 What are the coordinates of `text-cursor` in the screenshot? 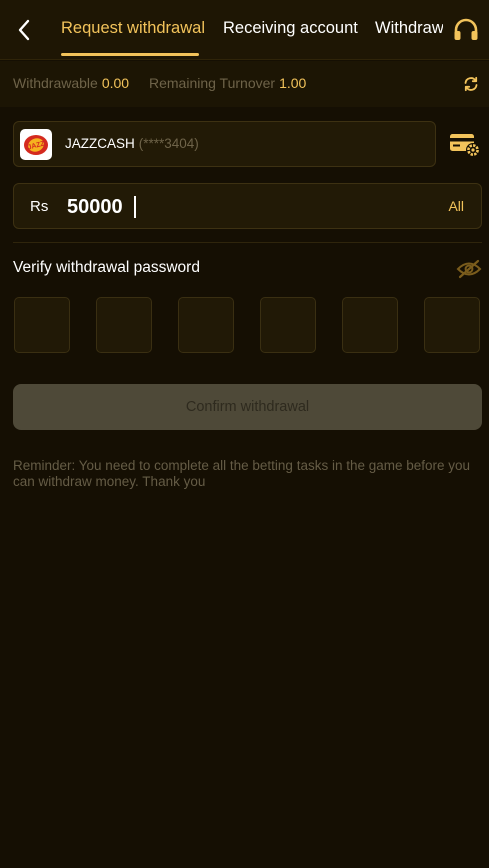 It's located at (135, 207).